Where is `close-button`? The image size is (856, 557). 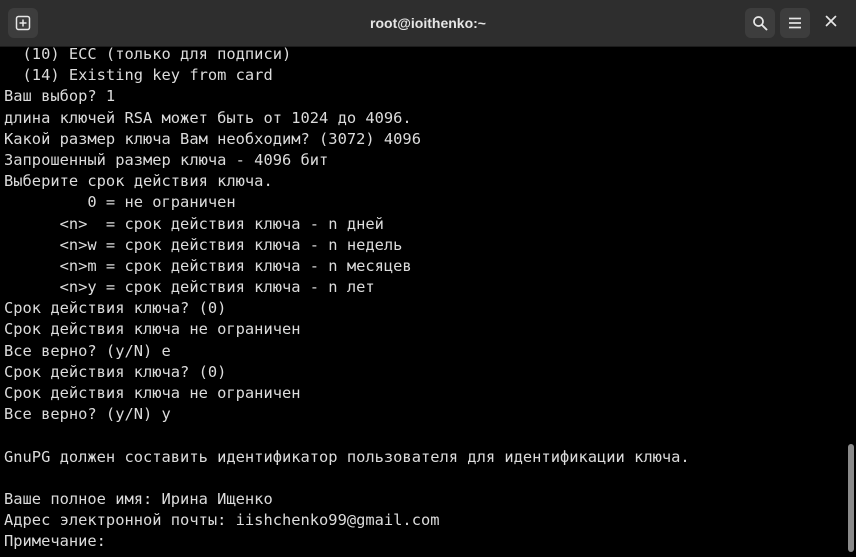 close-button is located at coordinates (831, 23).